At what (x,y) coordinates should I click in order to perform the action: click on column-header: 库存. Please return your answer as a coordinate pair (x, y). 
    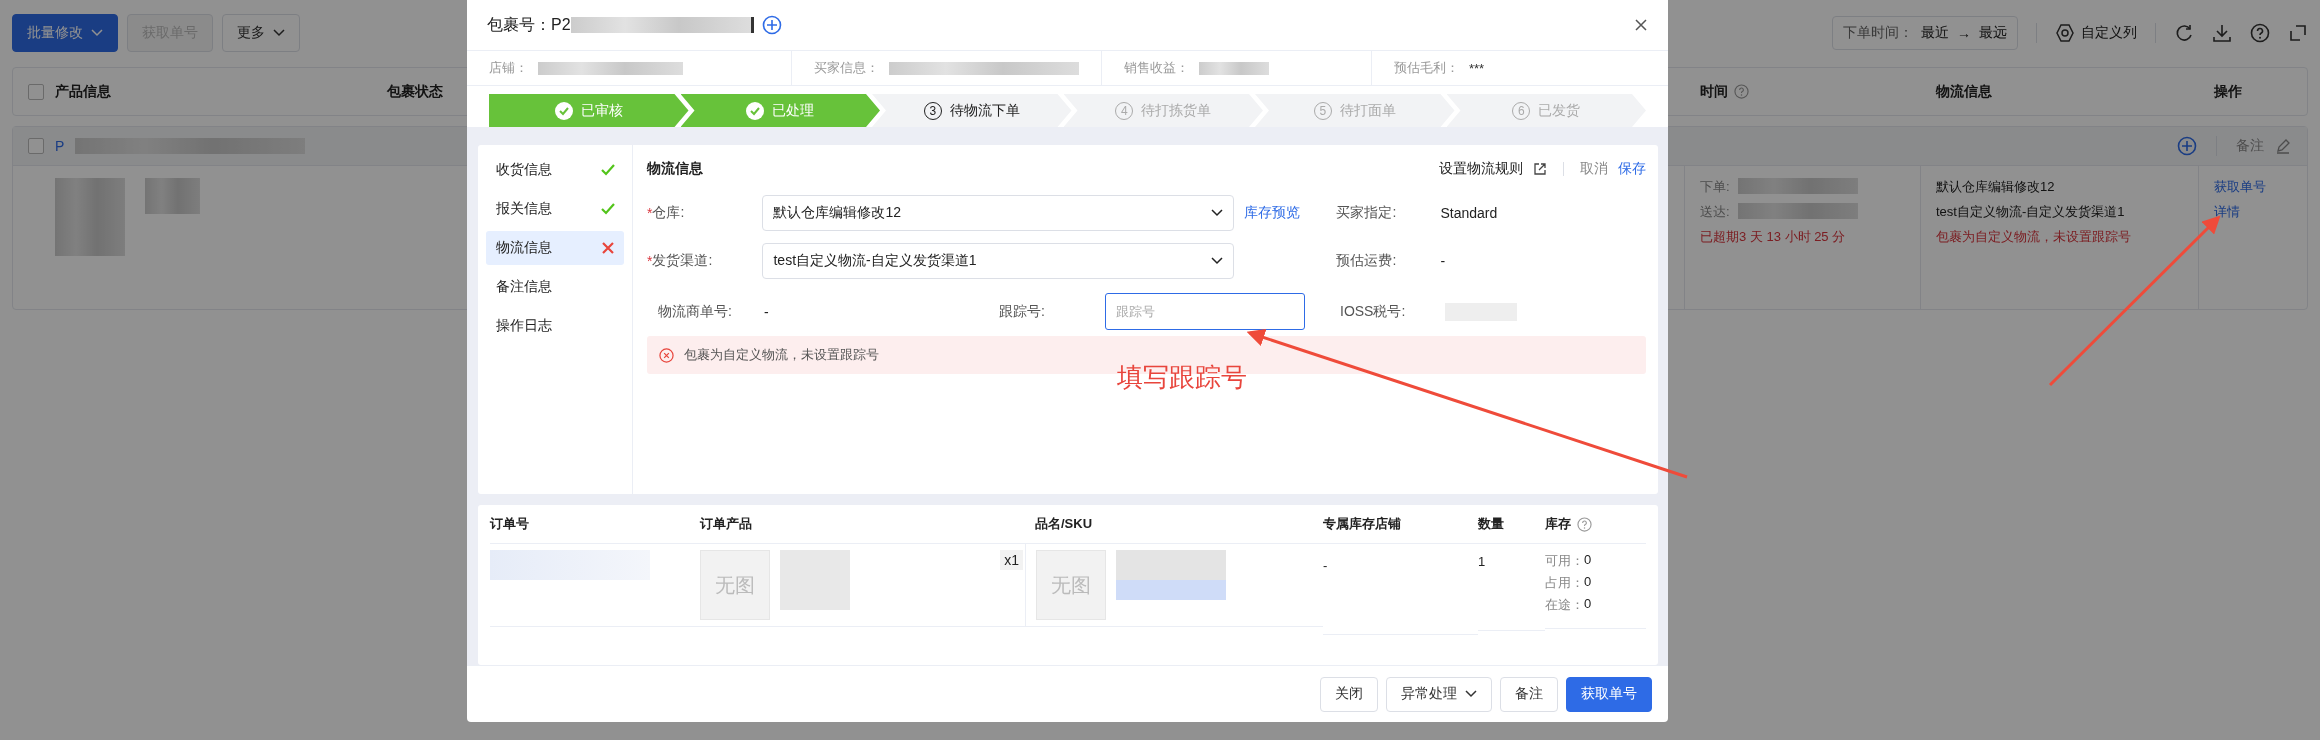
    Looking at the image, I should click on (1558, 524).